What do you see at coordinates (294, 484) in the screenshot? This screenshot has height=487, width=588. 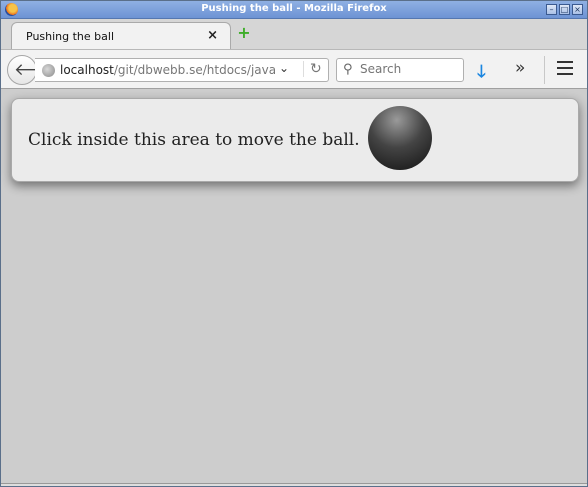 I see `status-line` at bounding box center [294, 484].